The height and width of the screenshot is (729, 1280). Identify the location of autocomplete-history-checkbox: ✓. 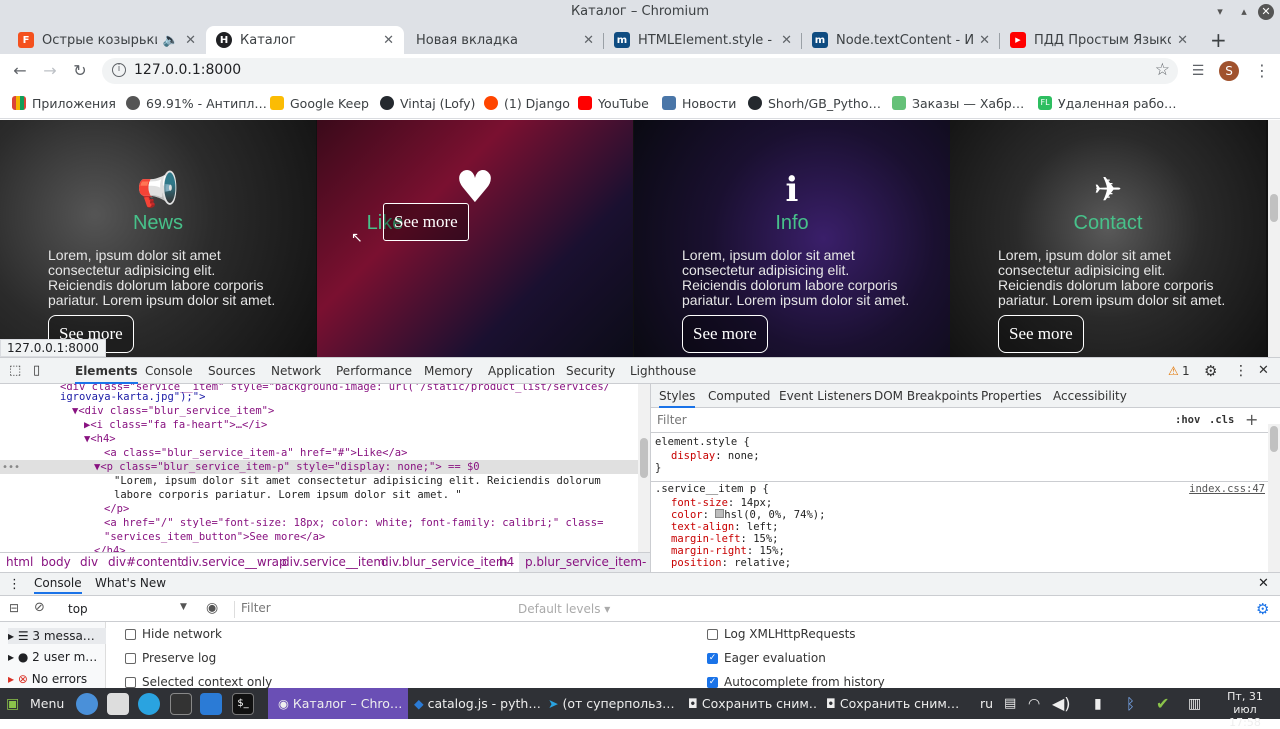
(712, 682).